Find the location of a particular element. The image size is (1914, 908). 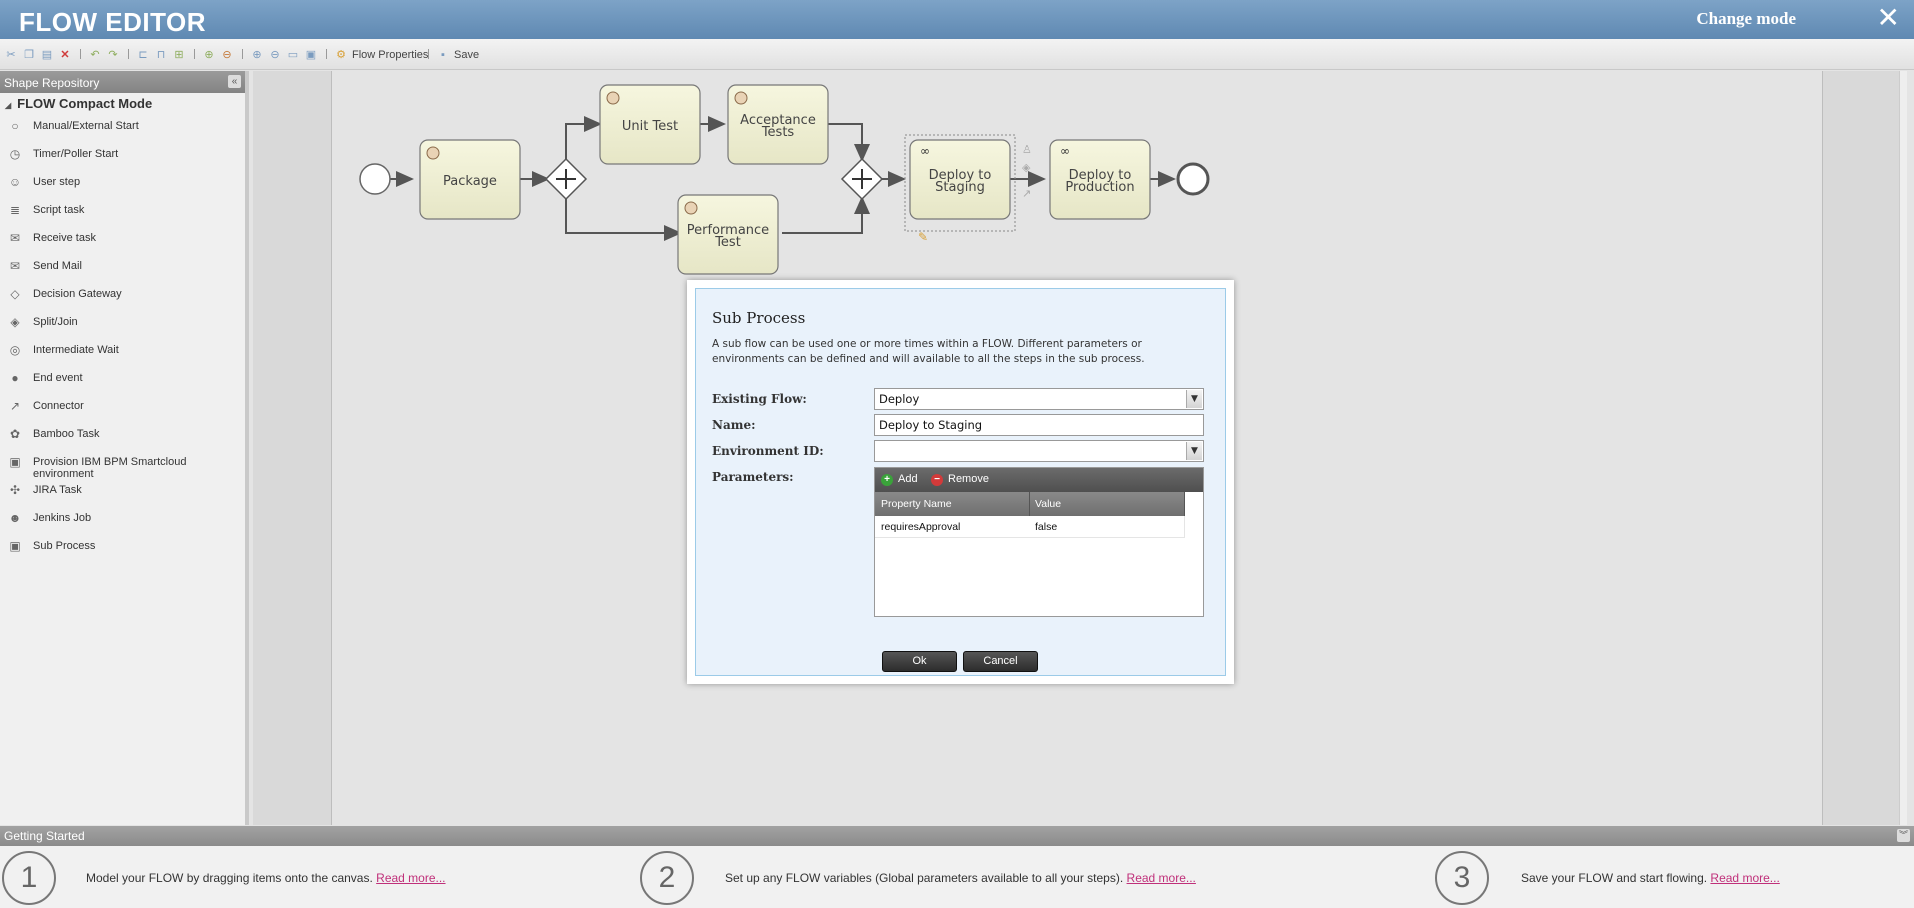

add-parameter-button: + Add is located at coordinates (899, 479).